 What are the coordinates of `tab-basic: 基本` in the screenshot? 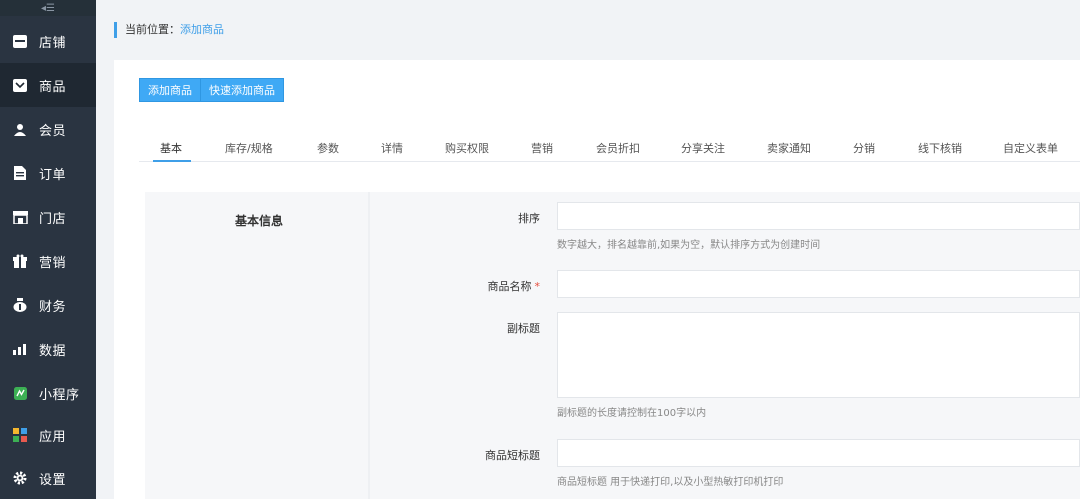 It's located at (171, 148).